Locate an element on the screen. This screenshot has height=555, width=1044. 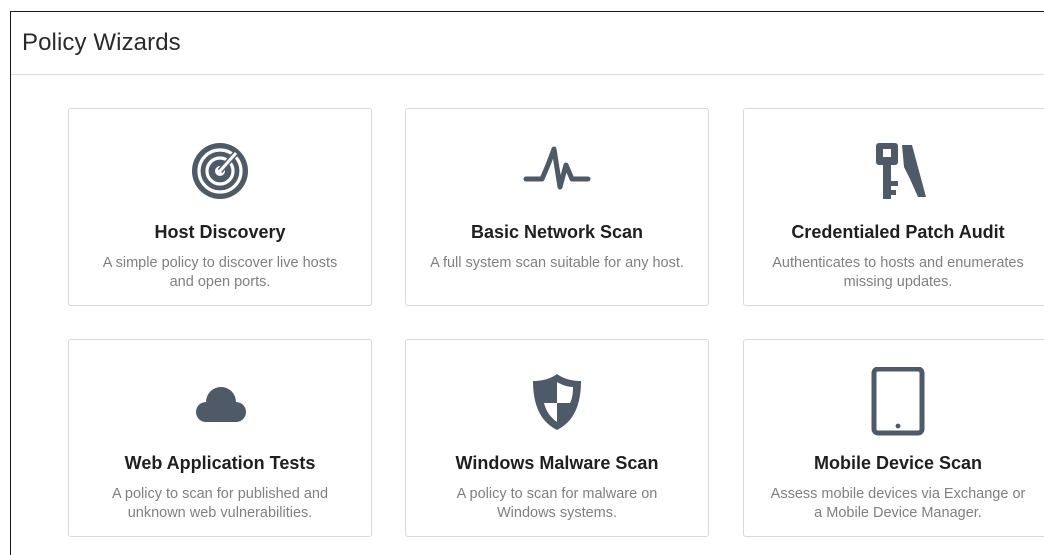
wizard-title: Web Application Tests is located at coordinates (220, 463).